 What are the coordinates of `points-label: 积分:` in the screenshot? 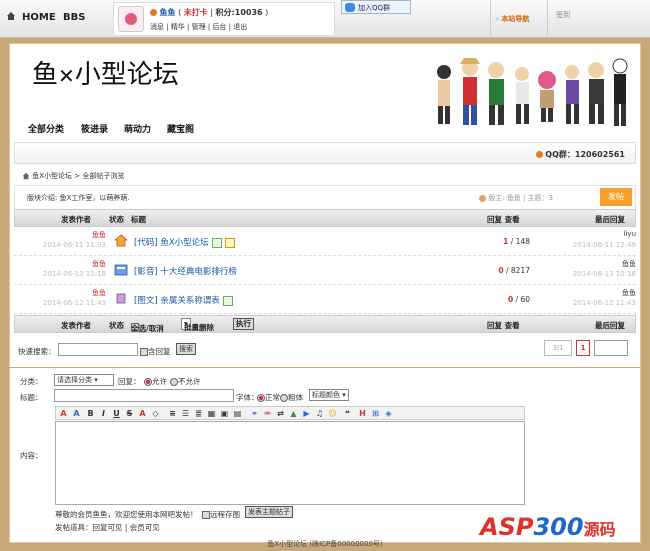 It's located at (225, 12).